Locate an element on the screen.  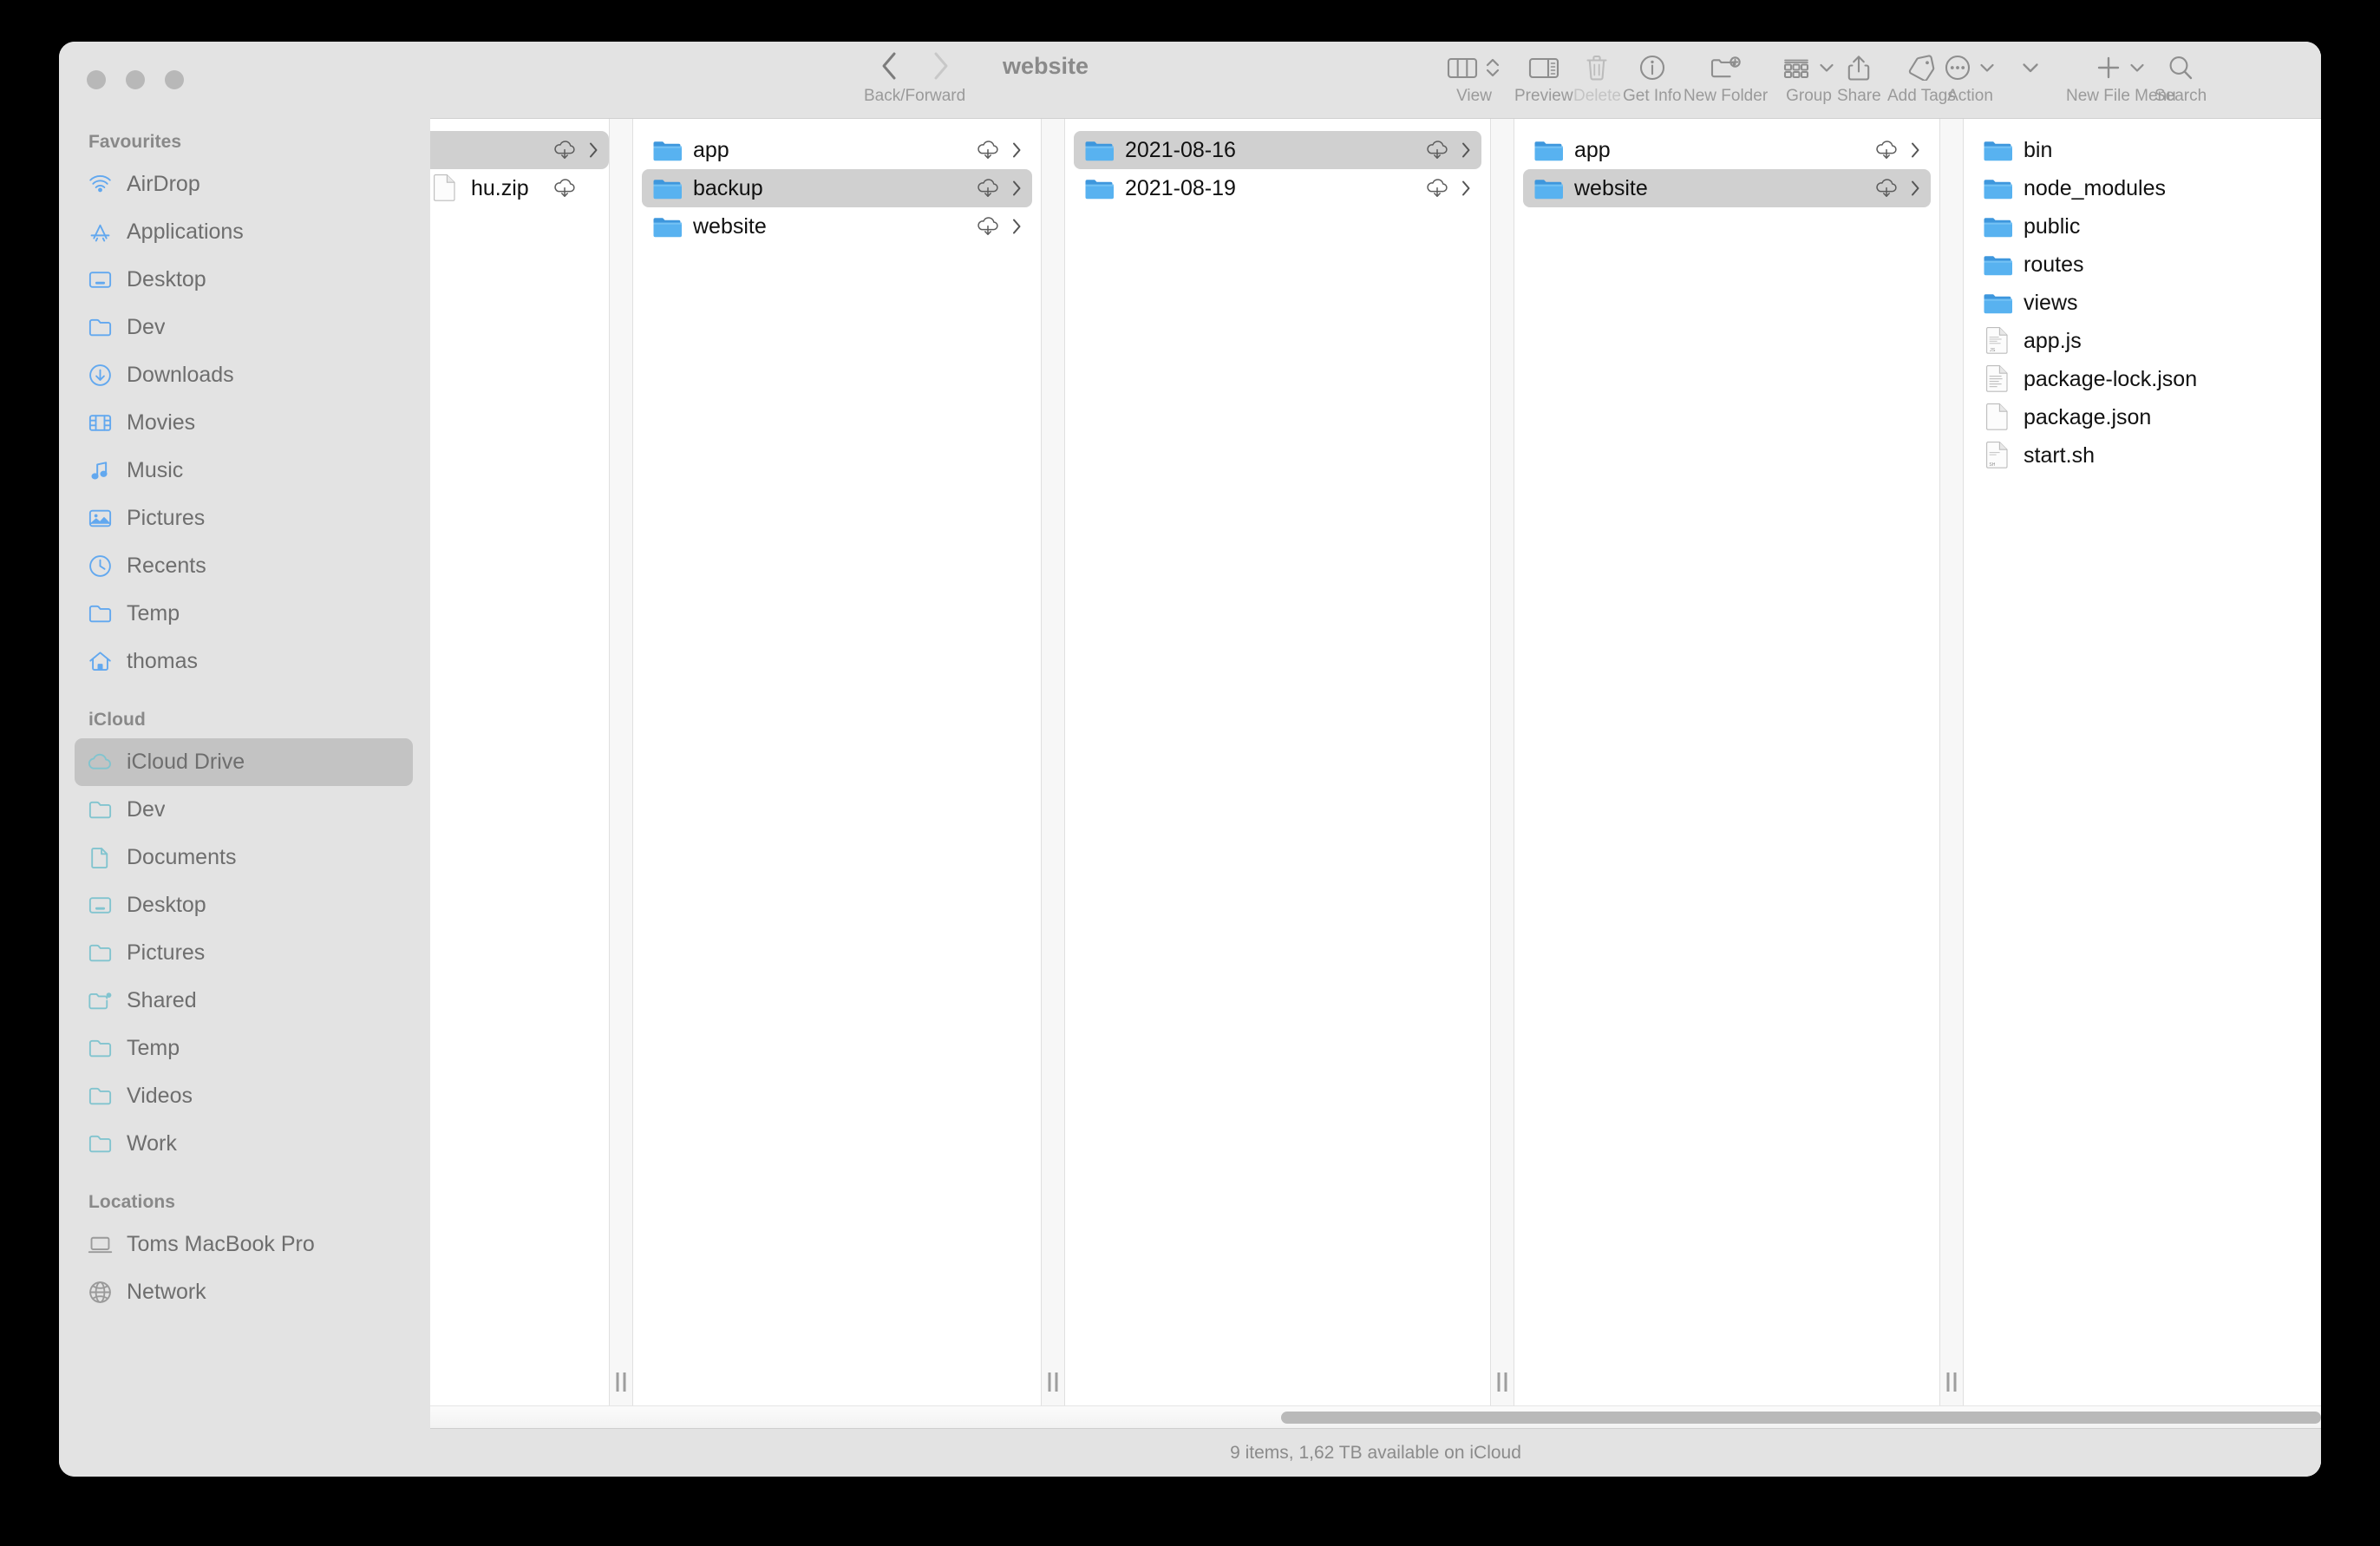
file-name: package-lock.json is located at coordinates (2111, 378).